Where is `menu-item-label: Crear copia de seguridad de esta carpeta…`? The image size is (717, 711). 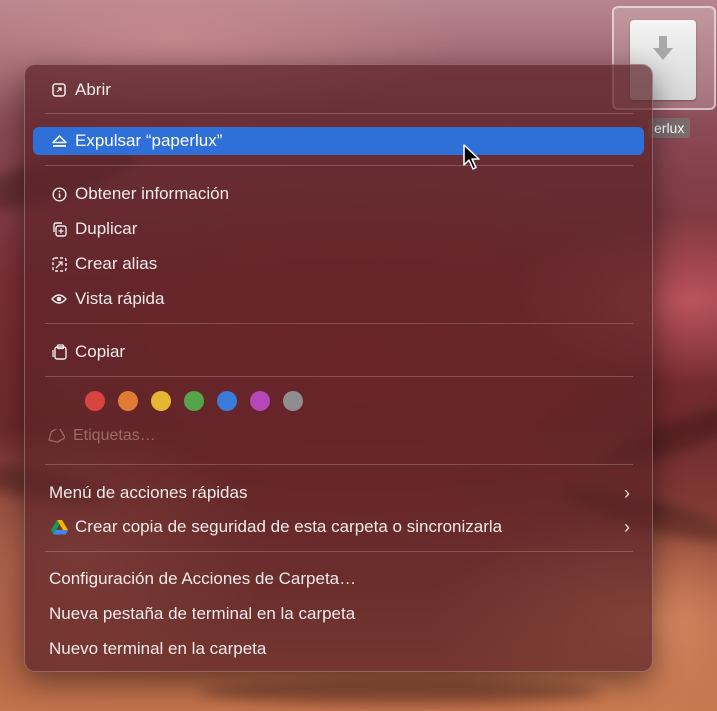
menu-item-label: Crear copia de seguridad de esta carpeta… is located at coordinates (289, 526).